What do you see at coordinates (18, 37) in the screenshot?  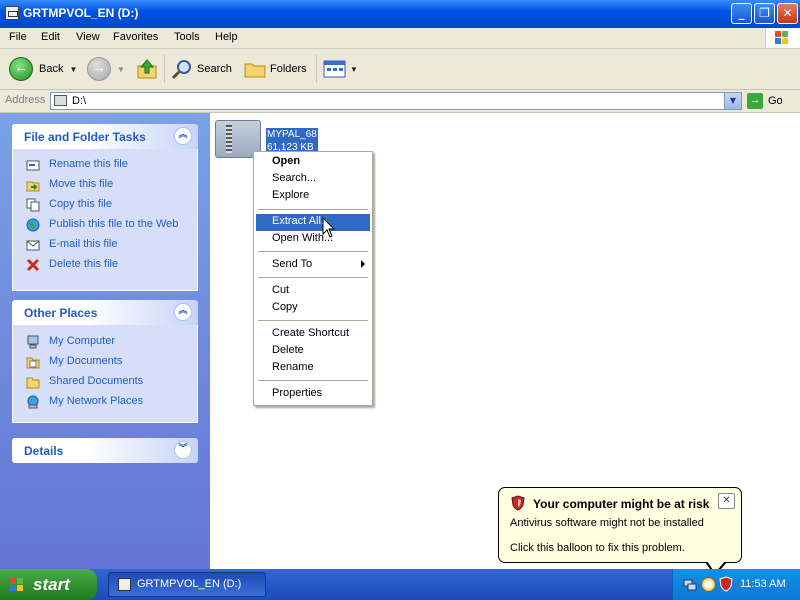 I see `menu-file: File` at bounding box center [18, 37].